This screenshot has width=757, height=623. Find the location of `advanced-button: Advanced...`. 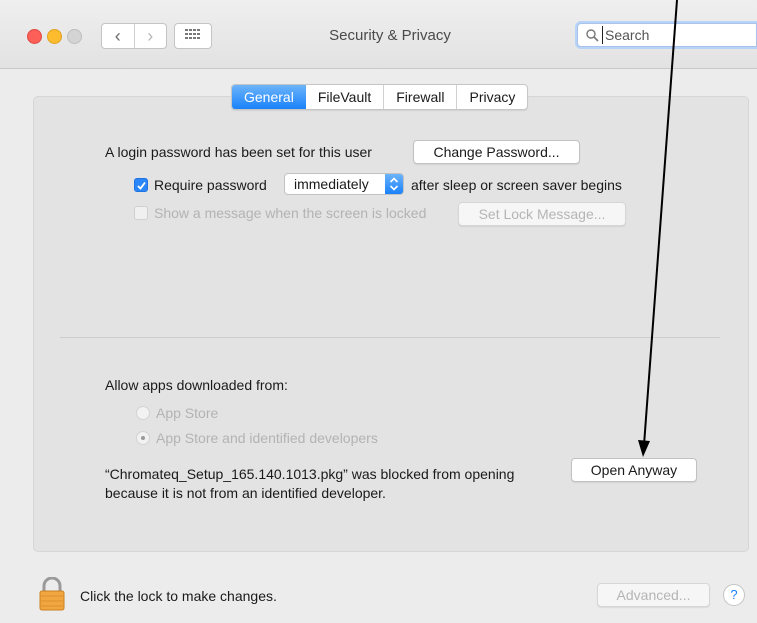

advanced-button: Advanced... is located at coordinates (653, 595).